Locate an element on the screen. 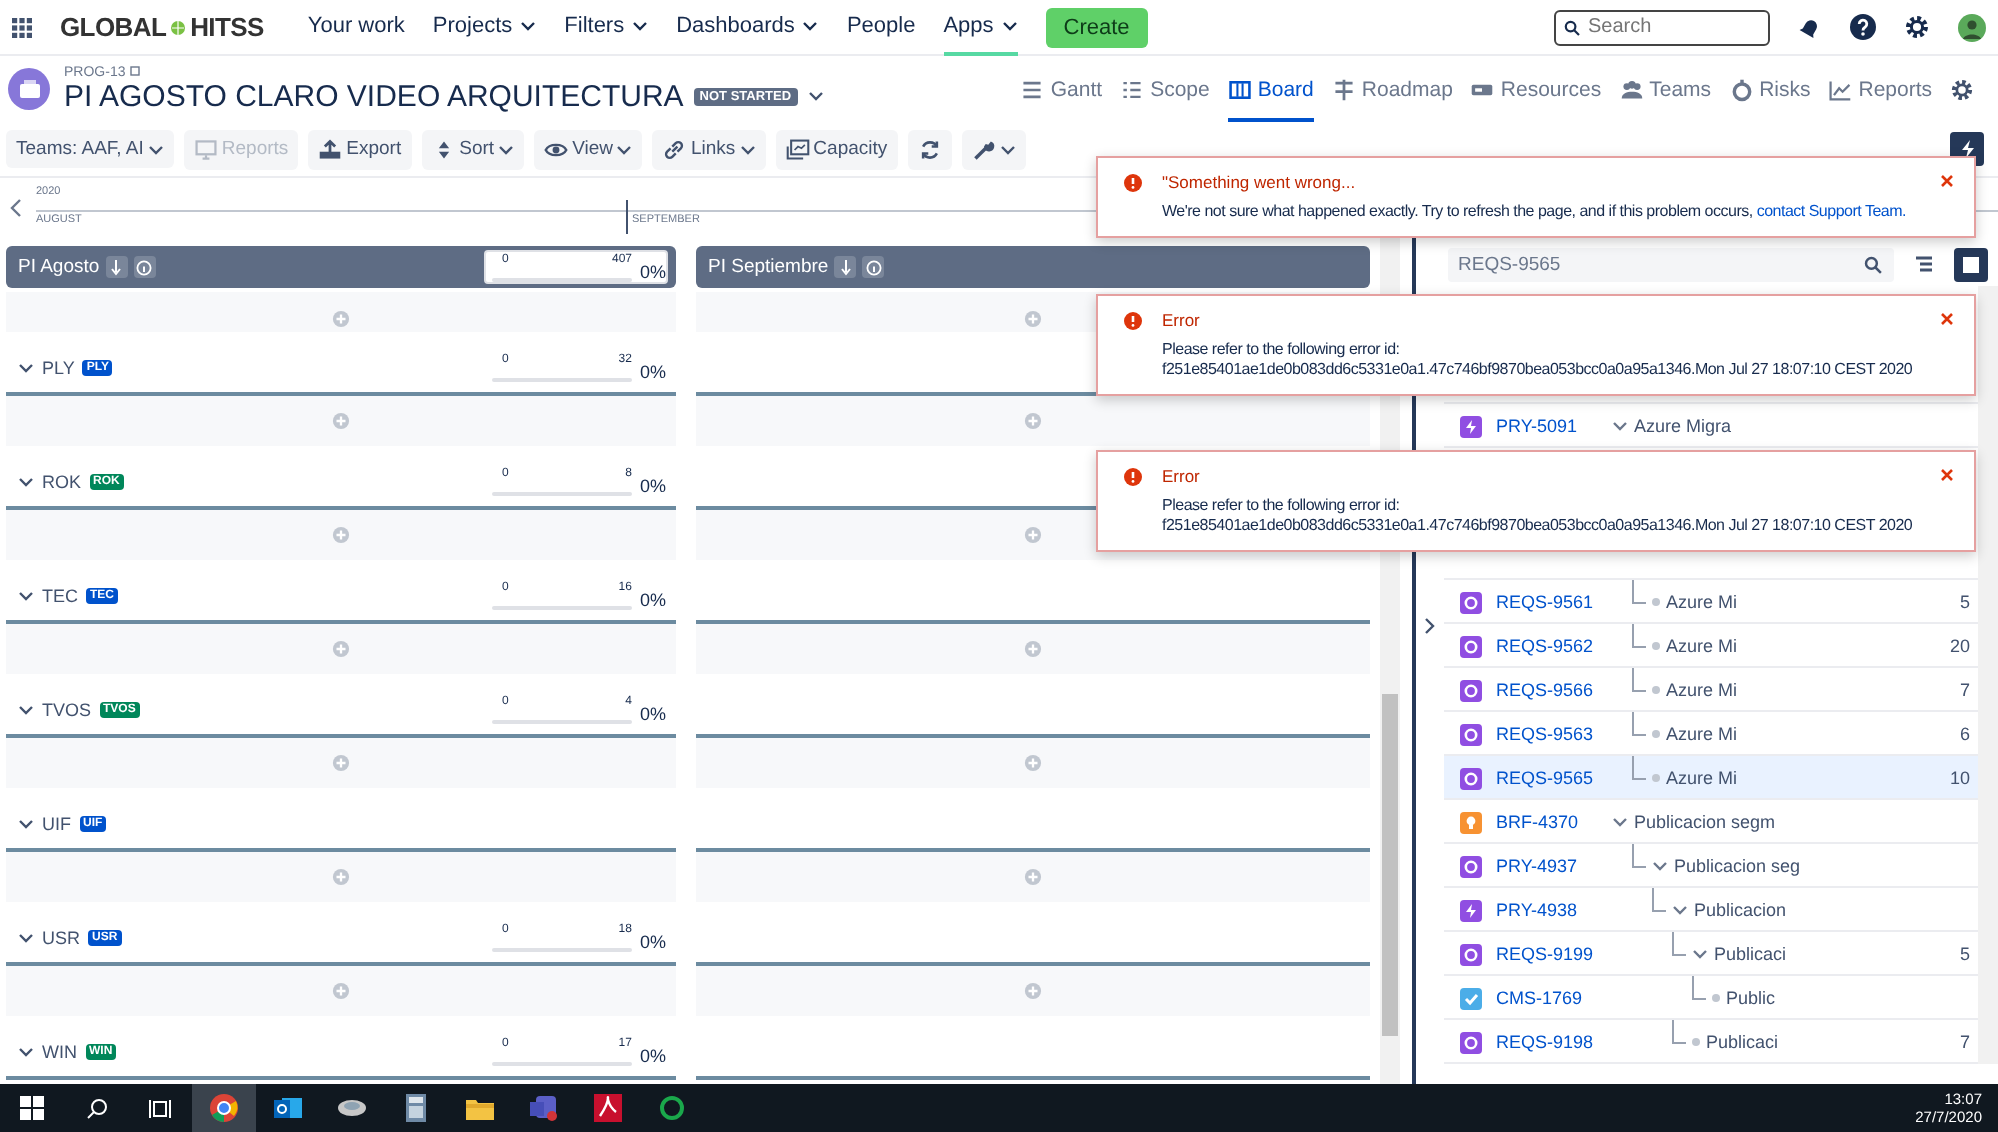 The image size is (1998, 1132). browser-icon is located at coordinates (224, 1108).